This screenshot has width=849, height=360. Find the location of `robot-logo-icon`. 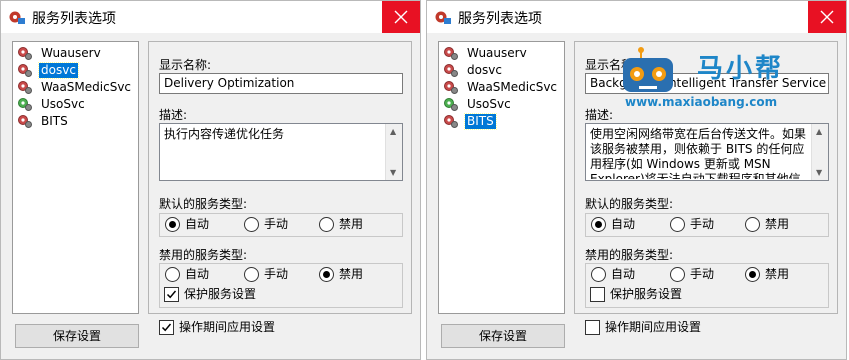

robot-logo-icon is located at coordinates (648, 69).